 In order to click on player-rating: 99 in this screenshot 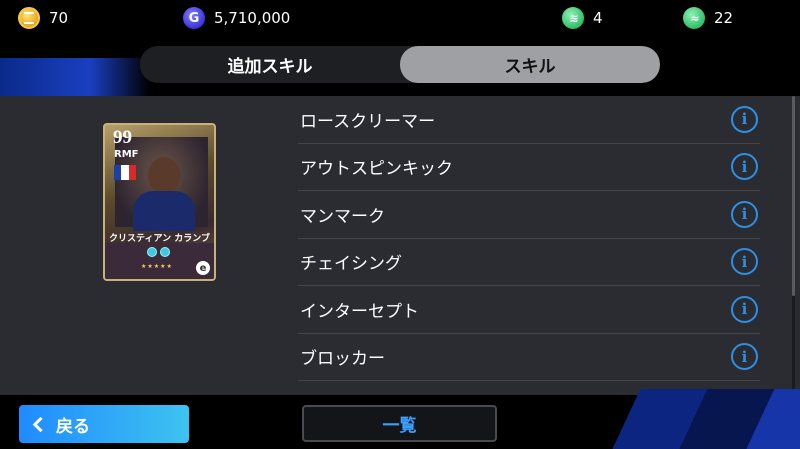, I will do `click(122, 137)`.